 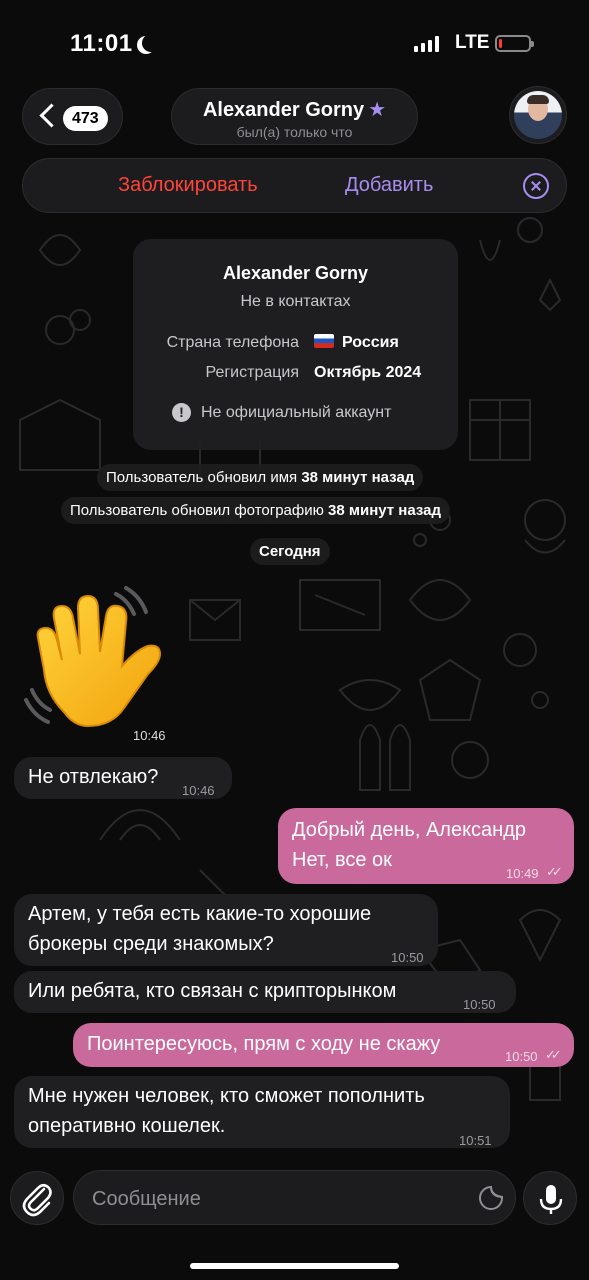 I want to click on back-button: 473, so click(x=72, y=116).